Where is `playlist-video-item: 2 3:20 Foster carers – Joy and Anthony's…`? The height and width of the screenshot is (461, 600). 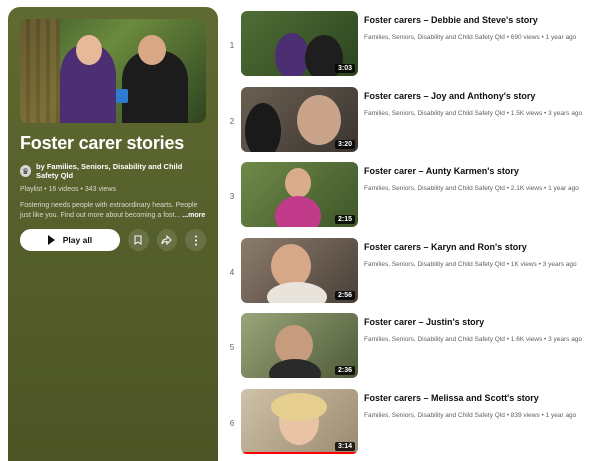 playlist-video-item: 2 3:20 Foster carers – Joy and Anthony's… is located at coordinates (410, 124).